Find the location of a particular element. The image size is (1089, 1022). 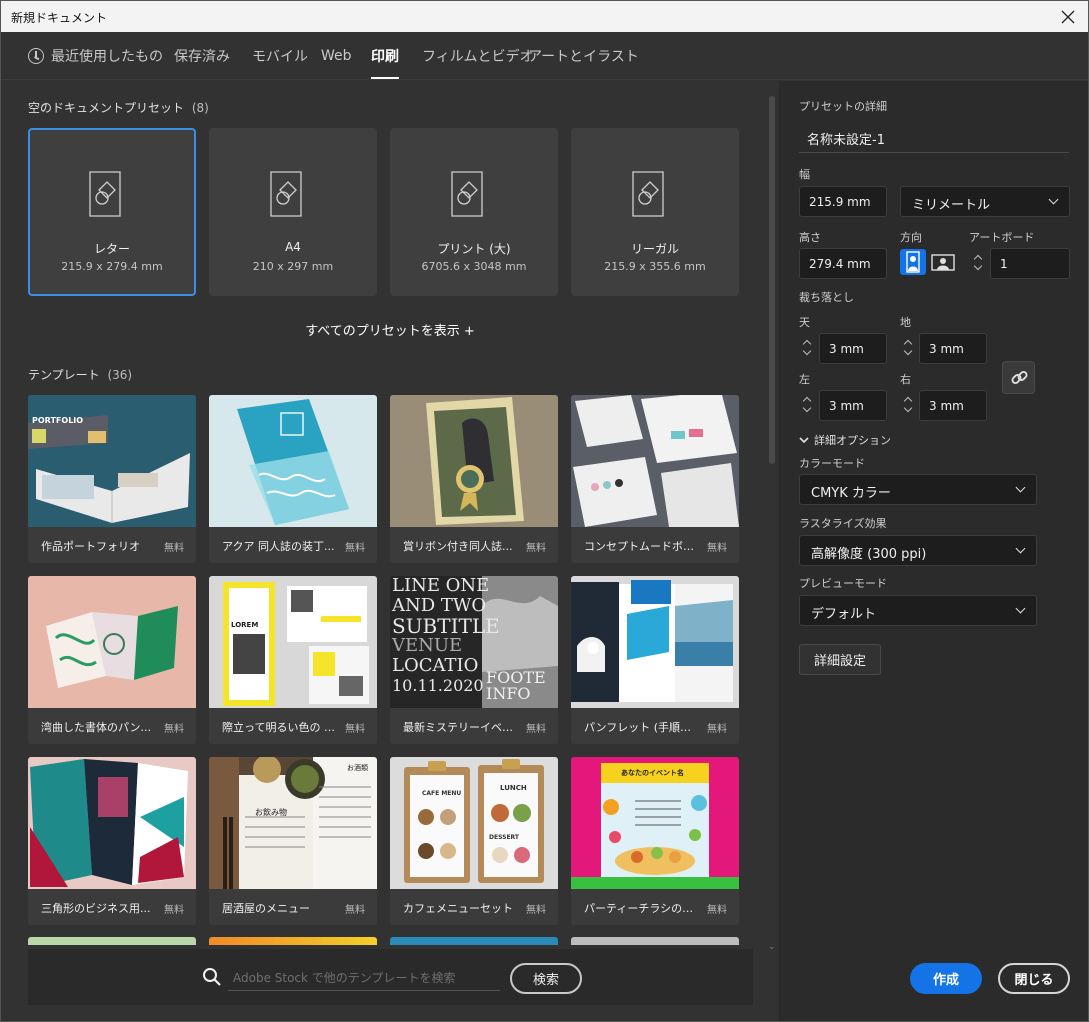

raster-effects-label: ラスタライズ効果 is located at coordinates (843, 523).